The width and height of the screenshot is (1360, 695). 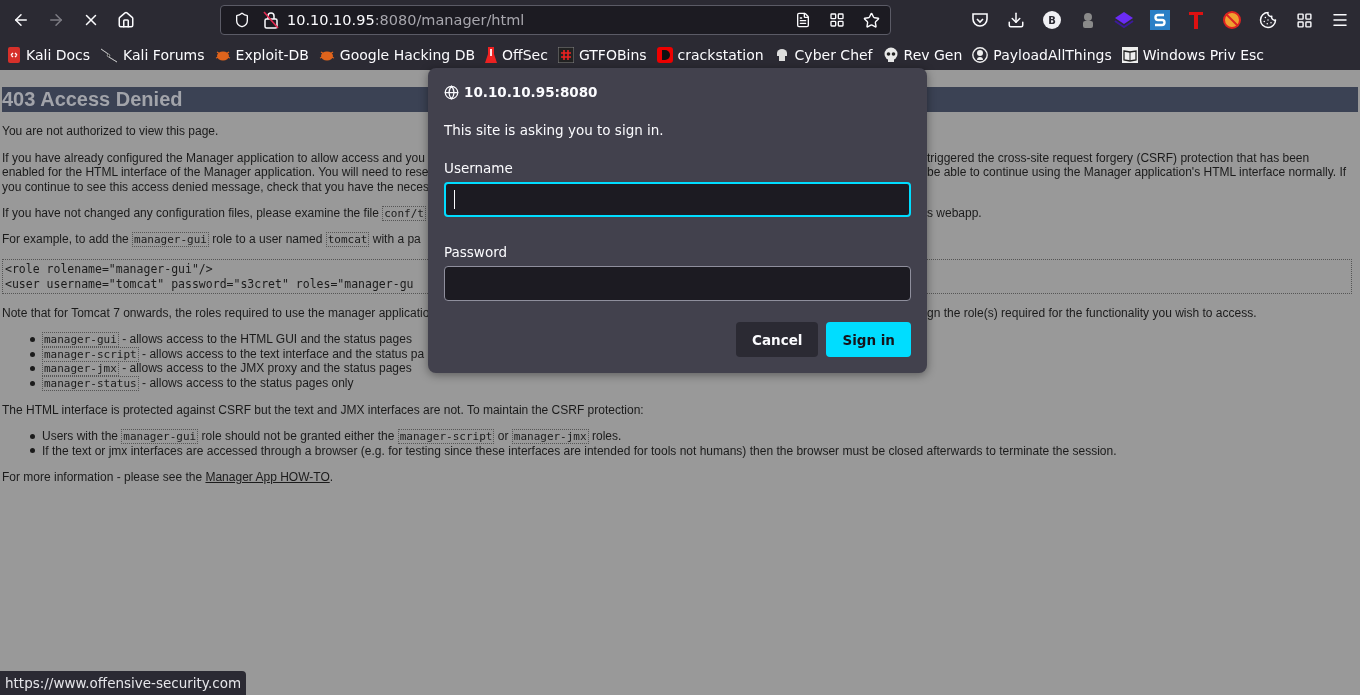 I want to click on status-url: https://www.offensive-security.com, so click(x=123, y=683).